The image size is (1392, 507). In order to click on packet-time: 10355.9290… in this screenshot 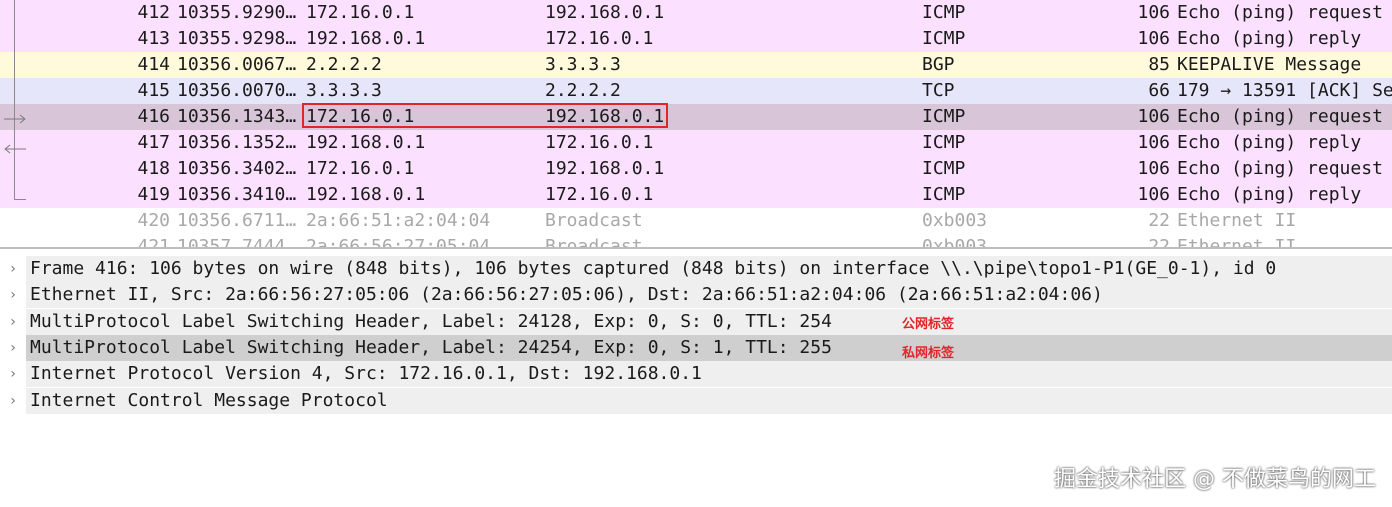, I will do `click(237, 12)`.